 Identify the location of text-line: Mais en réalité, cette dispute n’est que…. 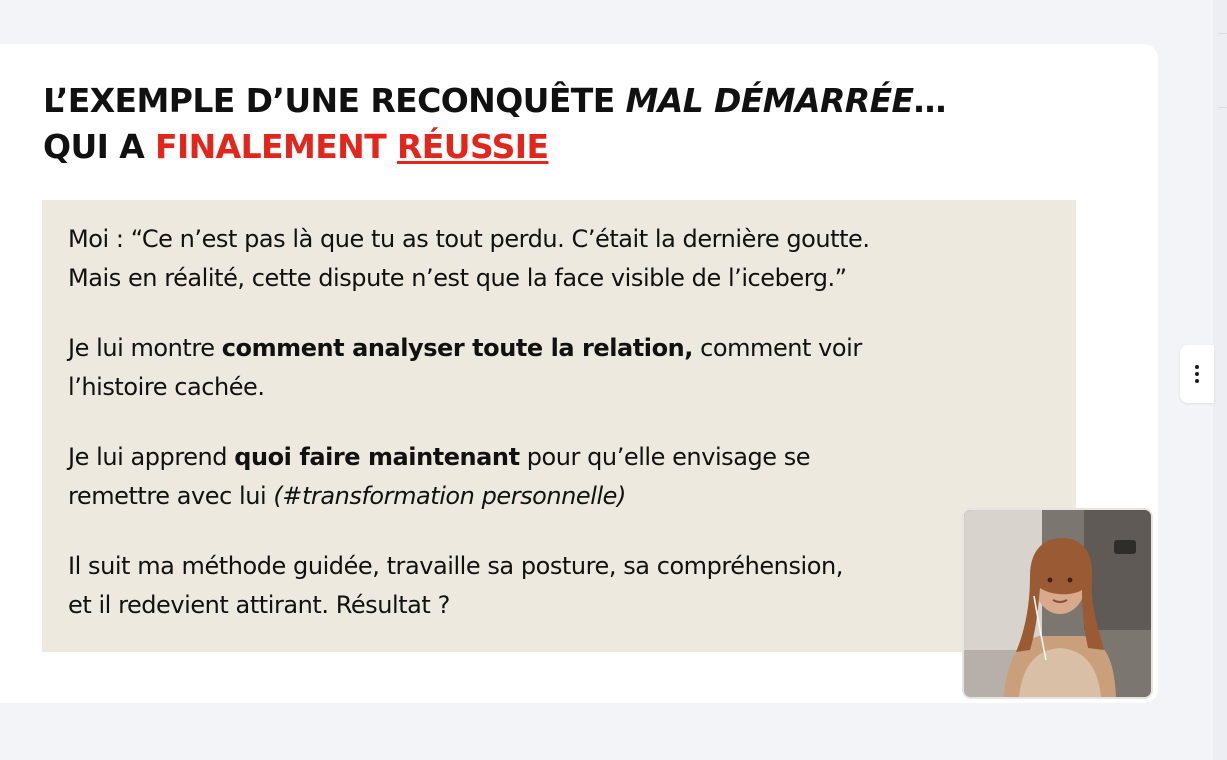
(457, 278).